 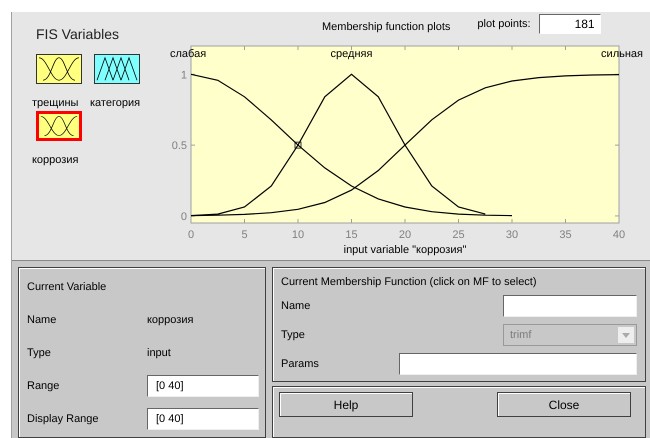 I want to click on curve-label: слабая, so click(x=188, y=54).